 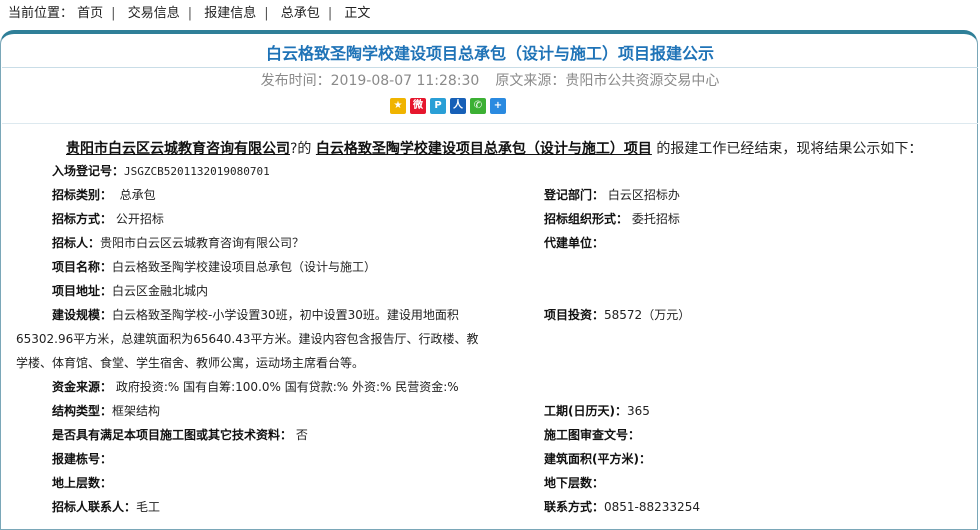 I want to click on breadcrumb: 当前位置： 首页 | 交易信息 | 报建信息 | 总承包 | 正文, so click(x=189, y=14).